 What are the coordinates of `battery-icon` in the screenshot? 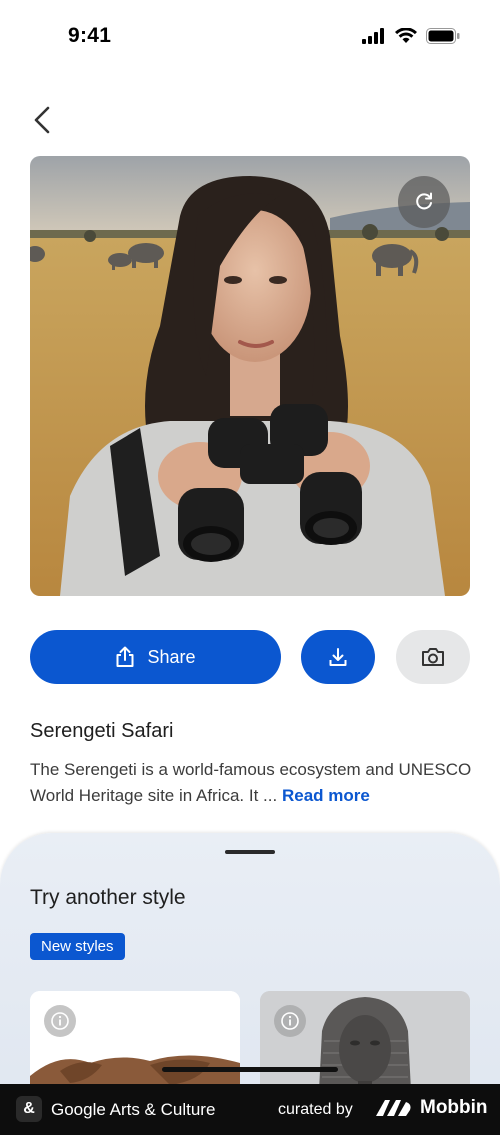 It's located at (443, 36).